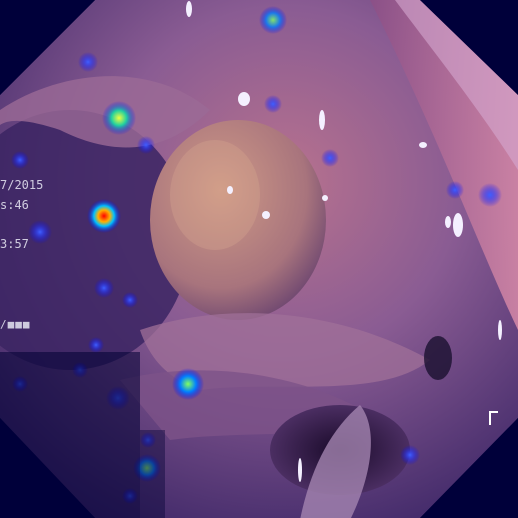 This screenshot has width=518, height=518. I want to click on osd-time-b: 3:57, so click(14, 244).